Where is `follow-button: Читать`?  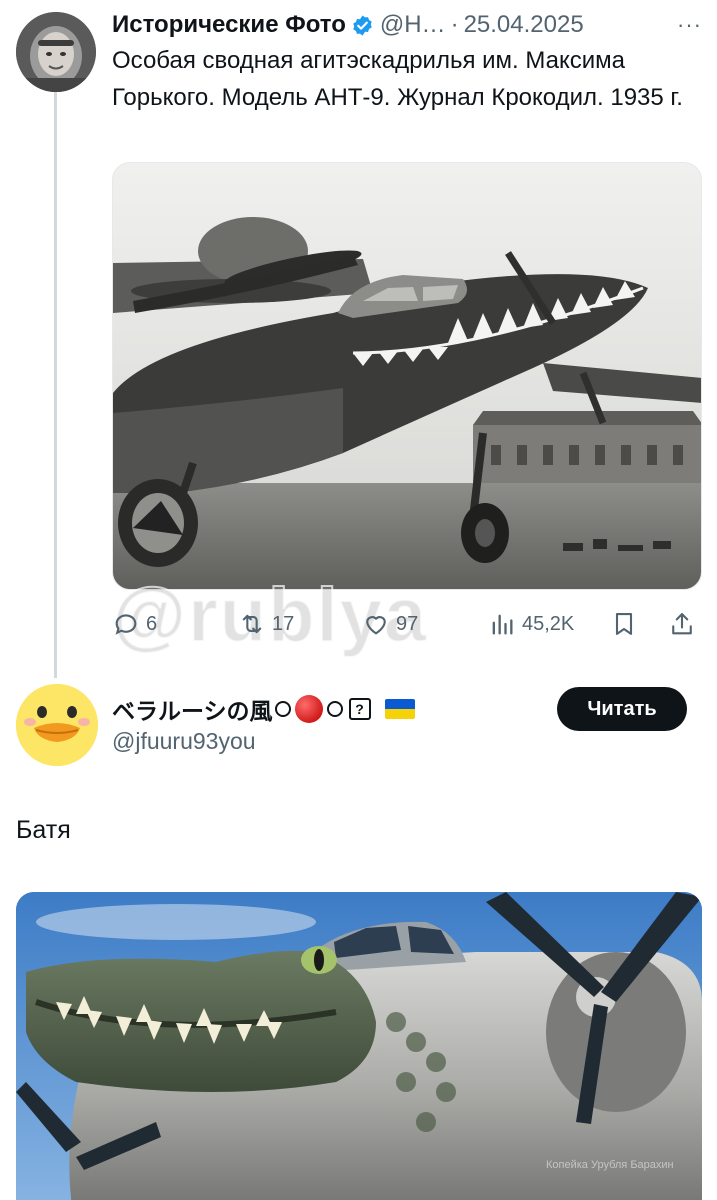 follow-button: Читать is located at coordinates (622, 709).